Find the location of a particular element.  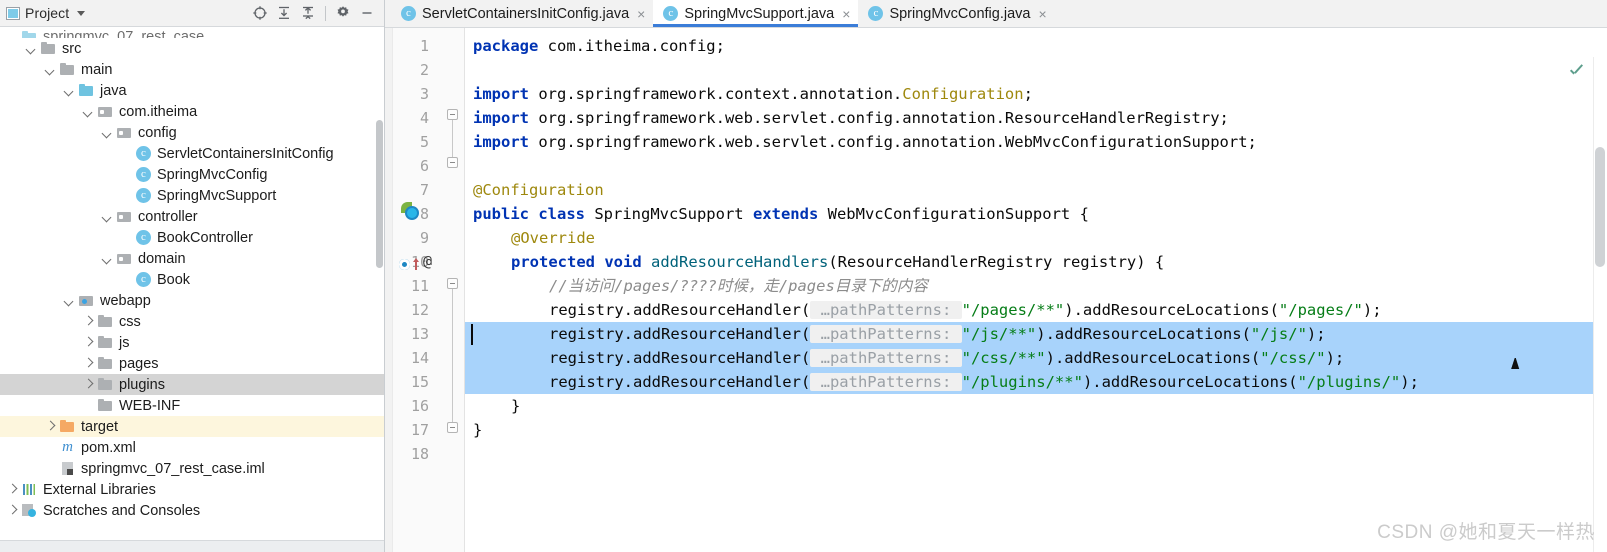

code-line-text: //当访问/pages/????时候，走/pages目录下的内容 is located at coordinates (738, 286).